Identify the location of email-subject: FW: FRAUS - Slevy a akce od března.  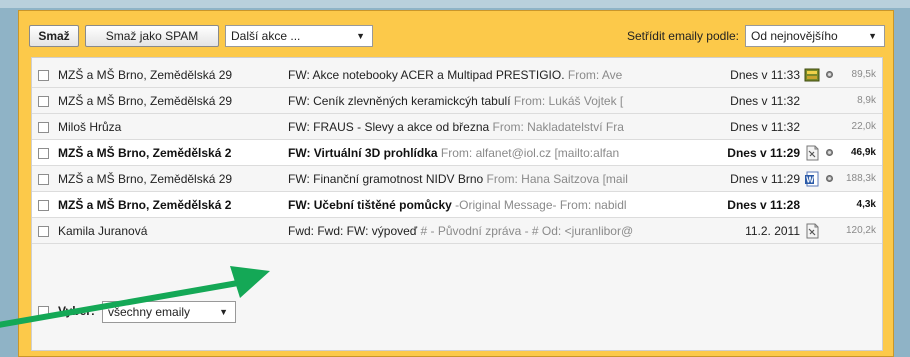
(389, 127).